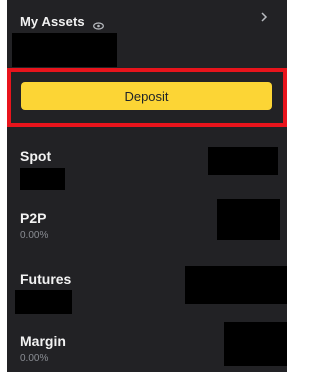 The image size is (320, 372). What do you see at coordinates (43, 341) in the screenshot?
I see `account-margin-label: Margin` at bounding box center [43, 341].